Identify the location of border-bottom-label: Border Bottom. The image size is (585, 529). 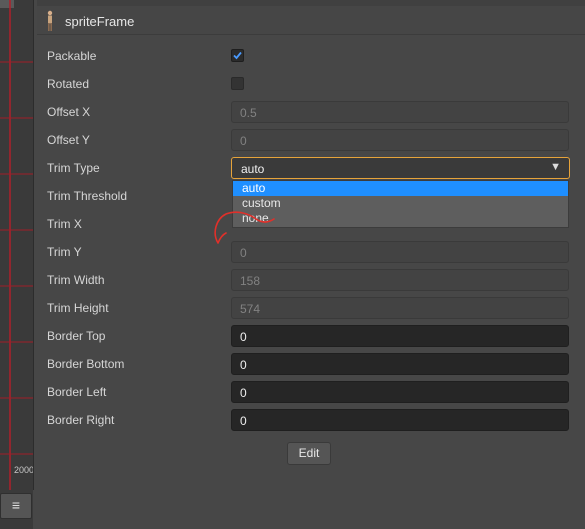
(86, 364).